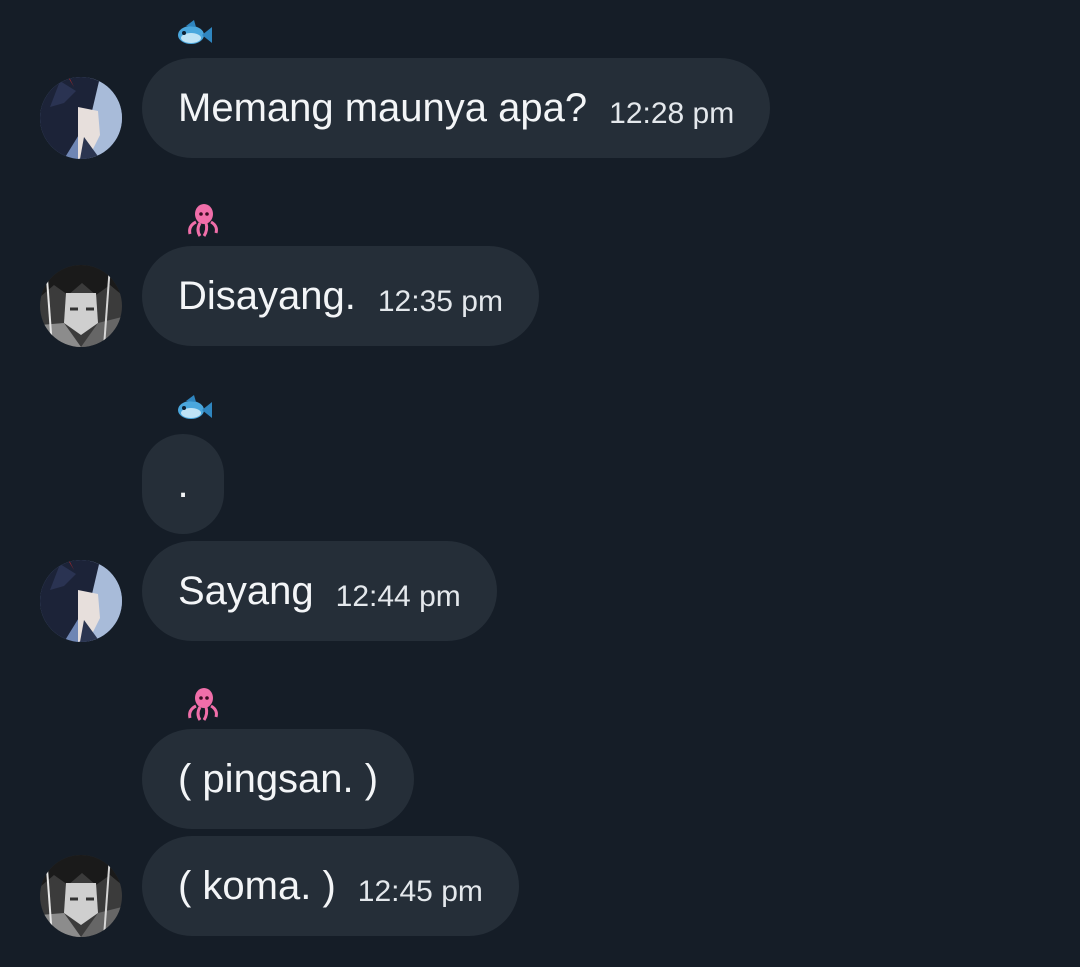 The image size is (1080, 967). I want to click on message-text: ( pingsan. ), so click(278, 779).